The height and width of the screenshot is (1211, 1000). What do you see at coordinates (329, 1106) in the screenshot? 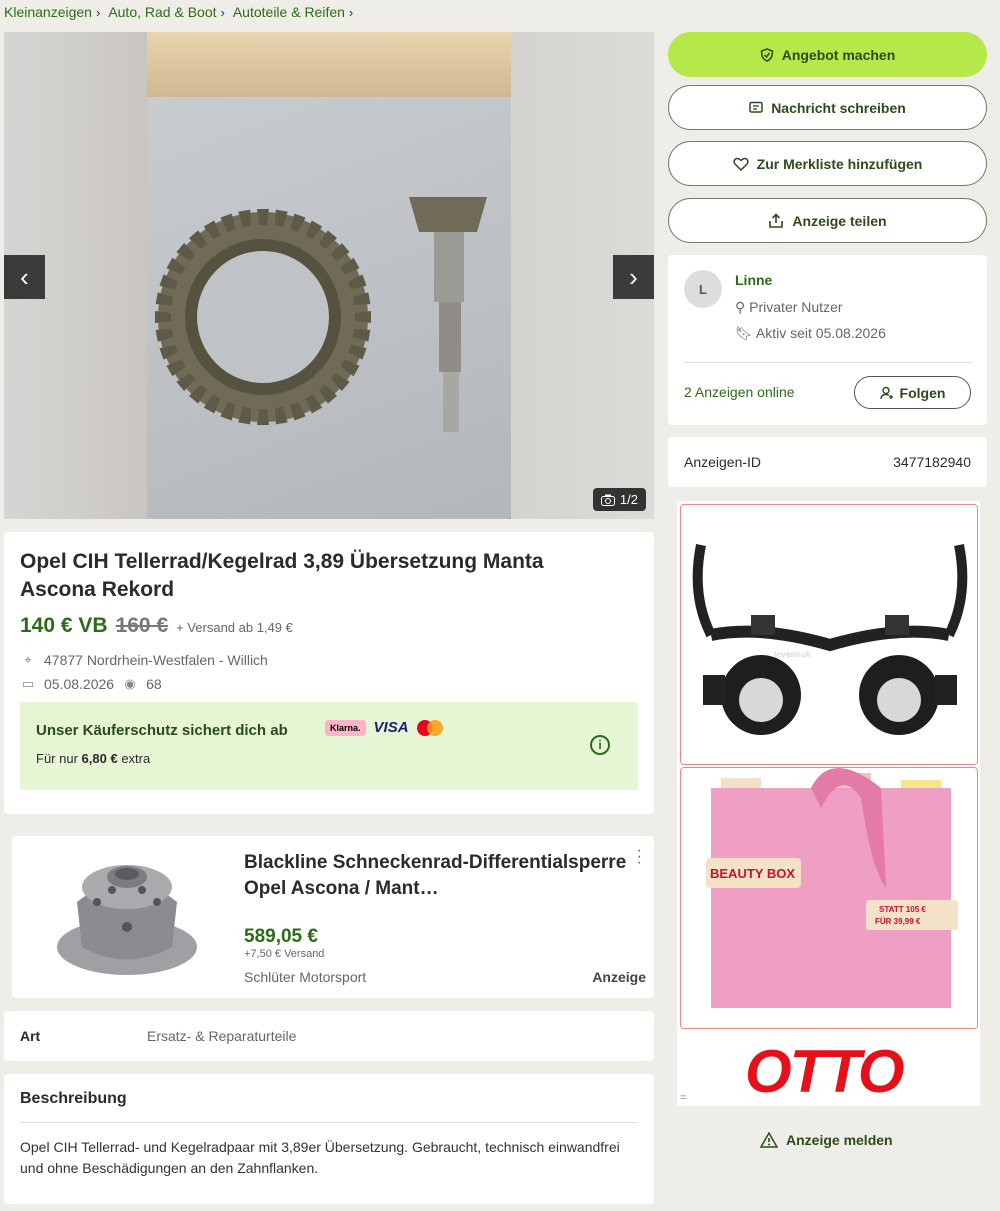
I see `description-heading: Beschreibung` at bounding box center [329, 1106].